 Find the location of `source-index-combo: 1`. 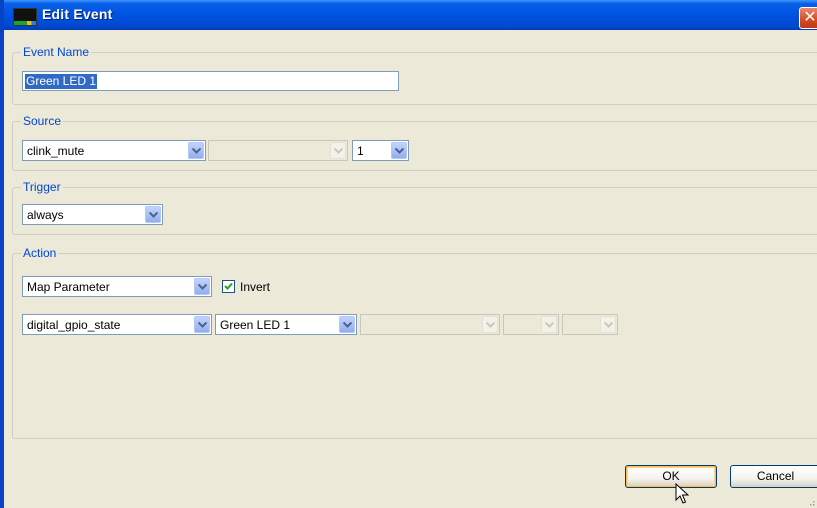

source-index-combo: 1 is located at coordinates (380, 150).